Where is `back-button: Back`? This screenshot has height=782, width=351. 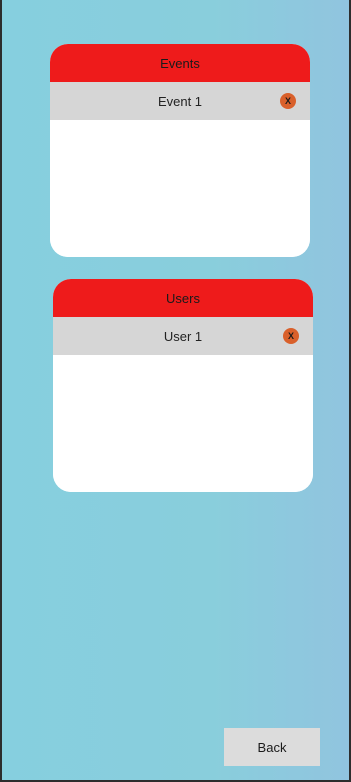
back-button: Back is located at coordinates (272, 747).